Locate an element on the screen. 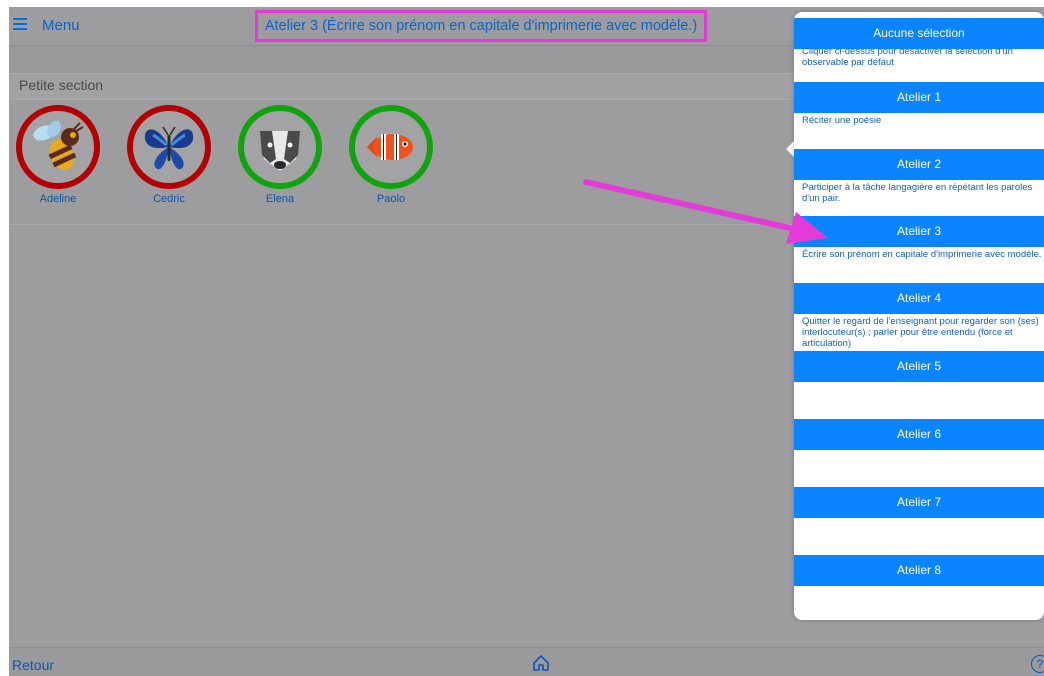 This screenshot has height=676, width=1044. student-item: Adeline is located at coordinates (62, 161).